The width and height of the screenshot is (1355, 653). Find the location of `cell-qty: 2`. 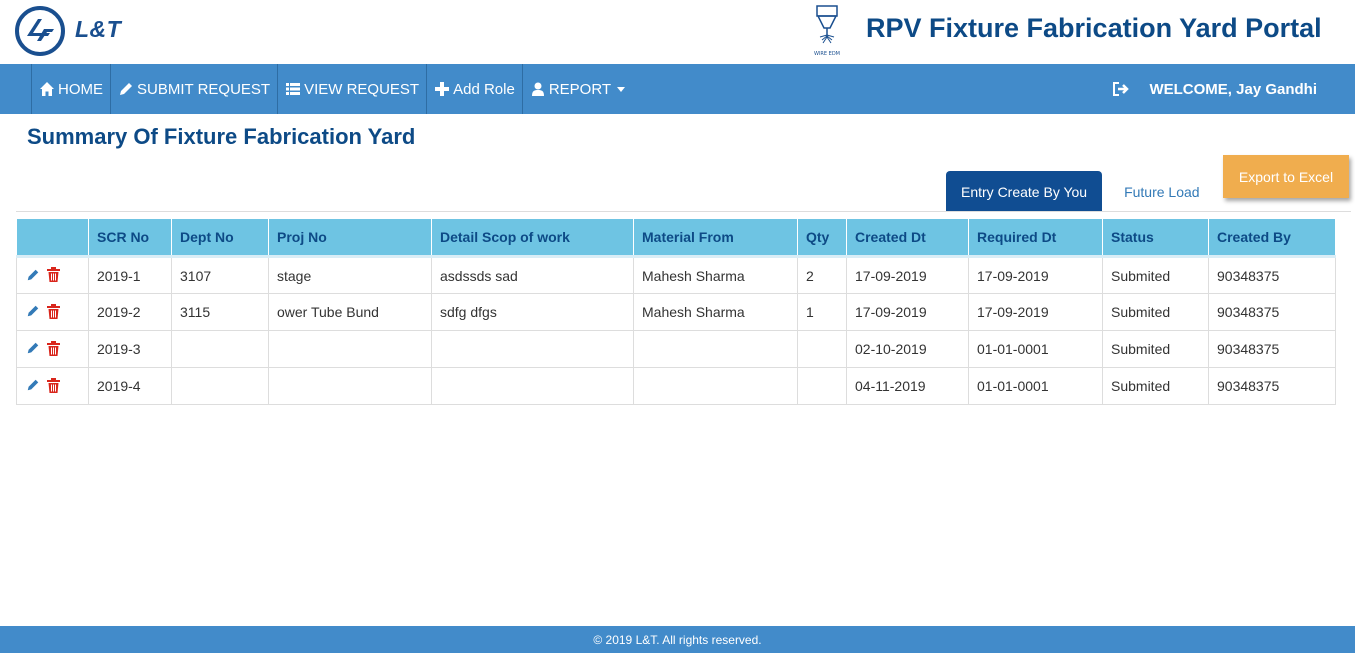

cell-qty: 2 is located at coordinates (822, 275).